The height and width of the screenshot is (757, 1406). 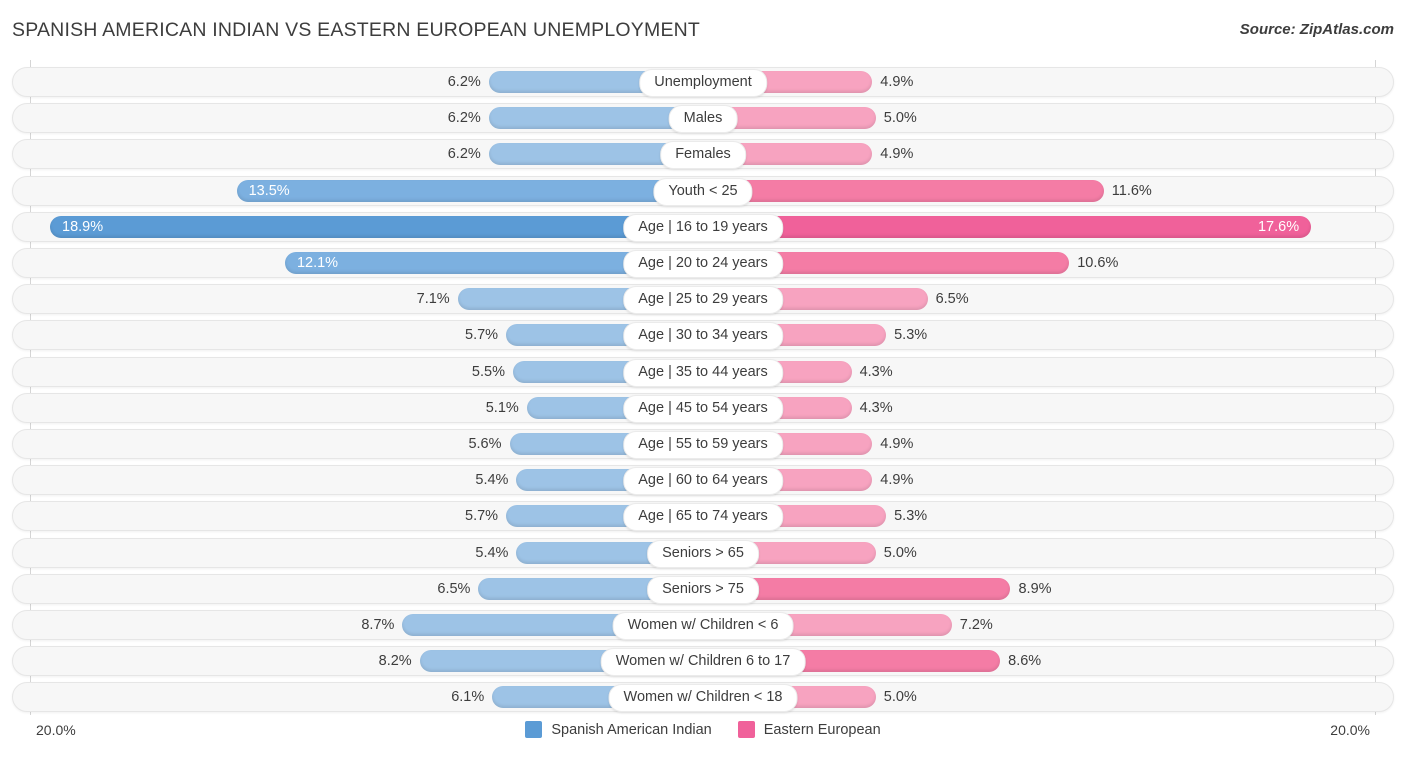 I want to click on value-label-left: 12.1%, so click(x=317, y=263).